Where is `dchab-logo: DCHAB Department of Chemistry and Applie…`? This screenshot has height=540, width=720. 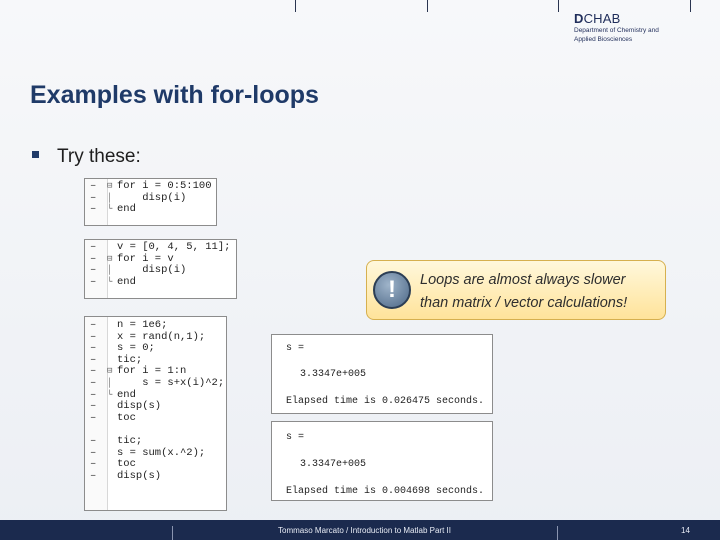
dchab-logo: DCHAB Department of Chemistry and Applie… is located at coordinates (634, 28).